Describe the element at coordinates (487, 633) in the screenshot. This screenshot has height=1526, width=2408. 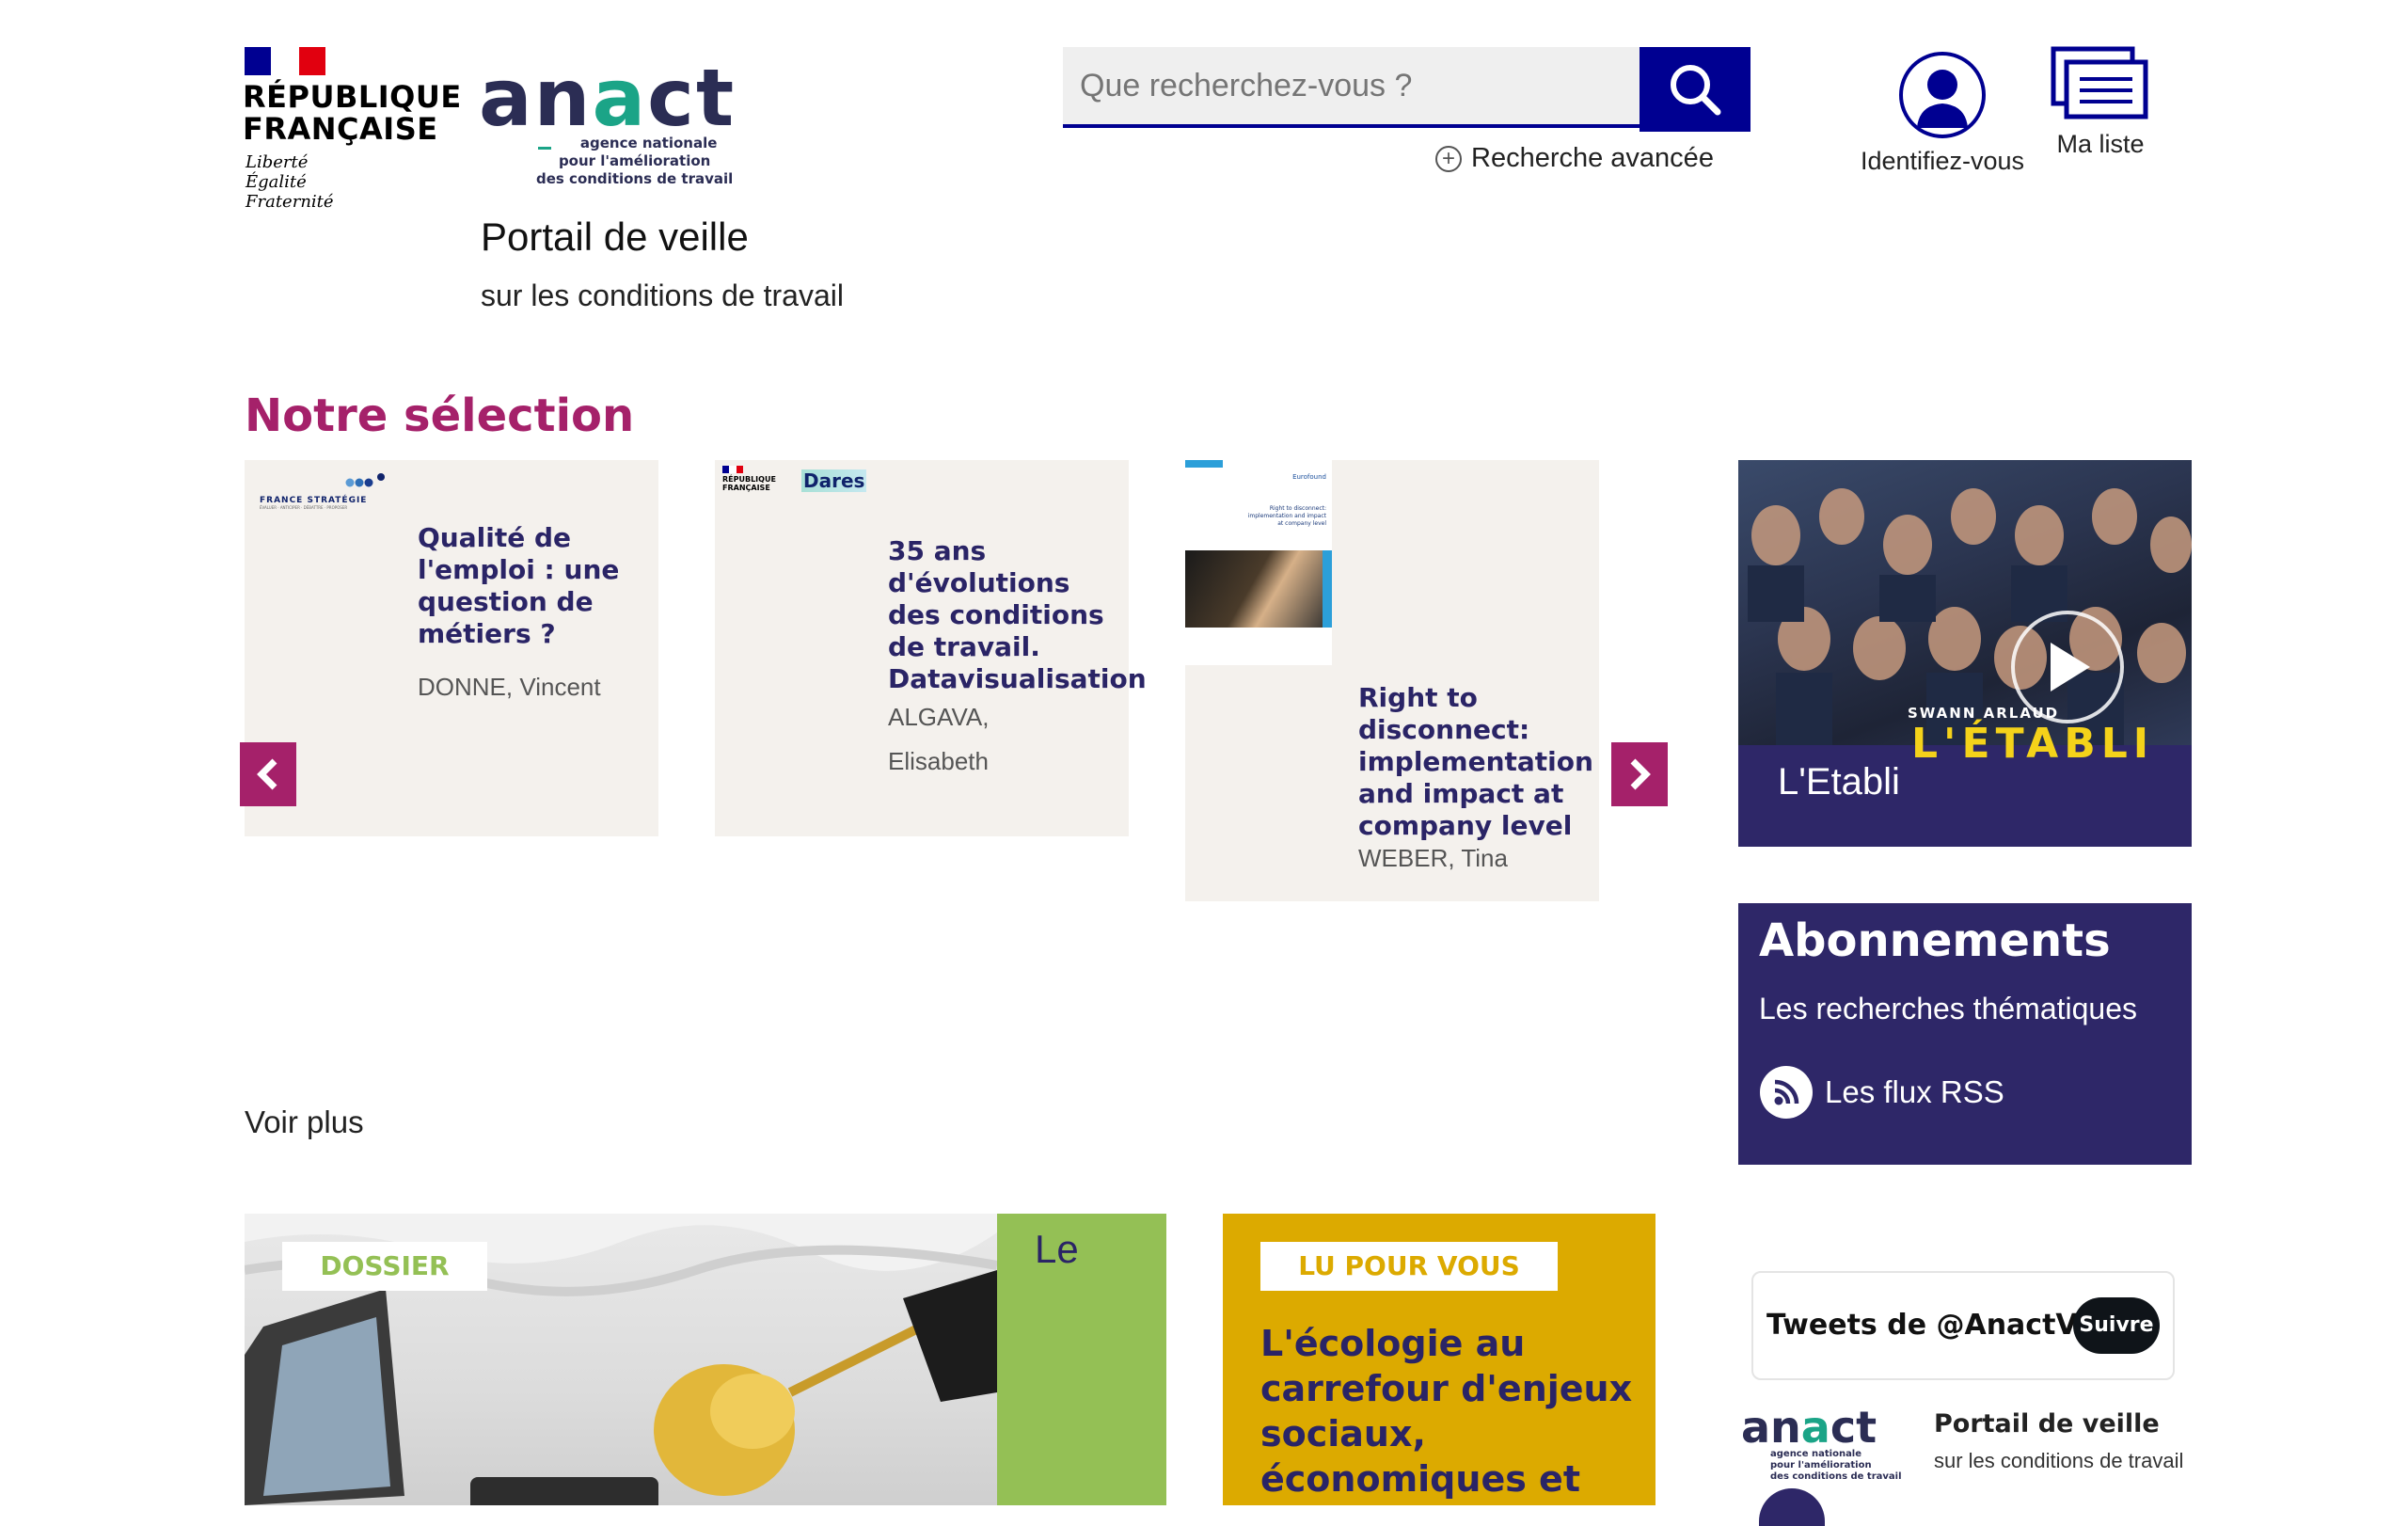
I see `card-title-line: métiers ?` at that location.